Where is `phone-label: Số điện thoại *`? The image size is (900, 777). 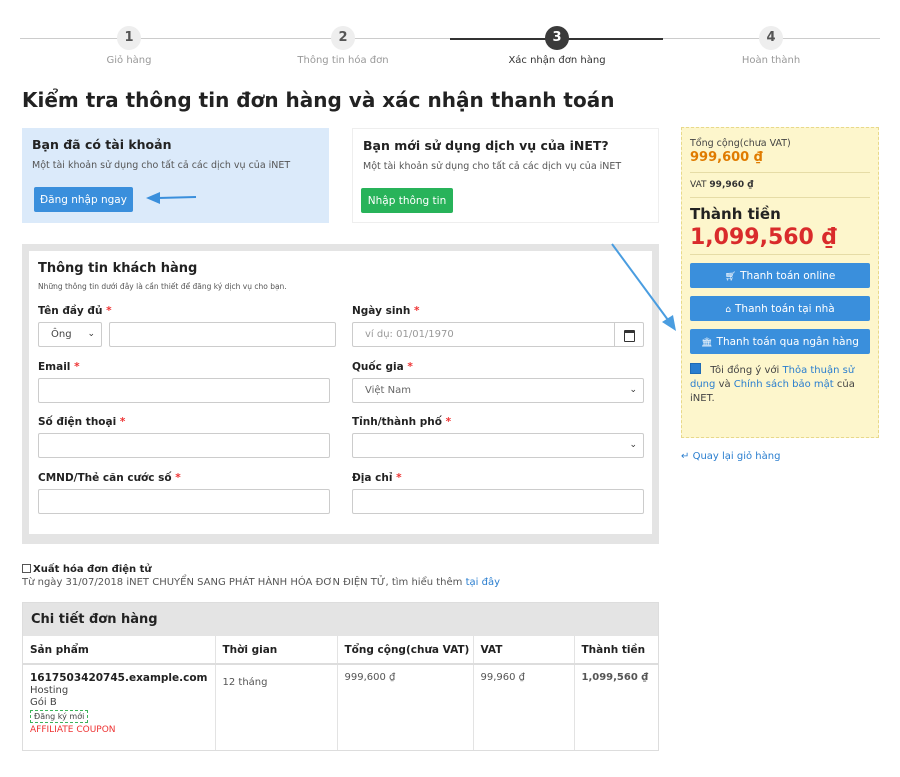 phone-label: Số điện thoại * is located at coordinates (82, 422).